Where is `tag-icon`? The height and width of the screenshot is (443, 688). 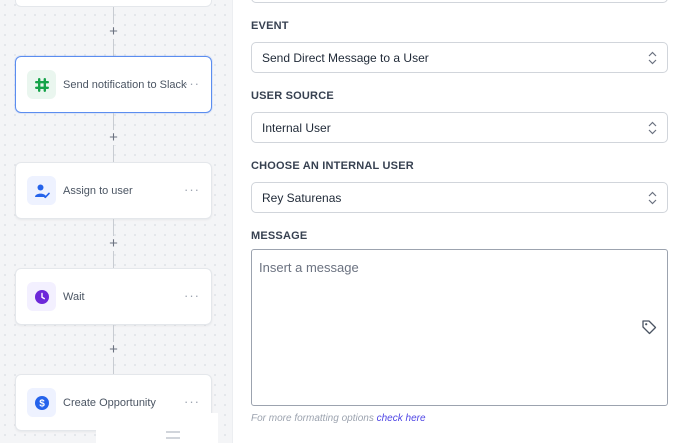
tag-icon is located at coordinates (649, 327).